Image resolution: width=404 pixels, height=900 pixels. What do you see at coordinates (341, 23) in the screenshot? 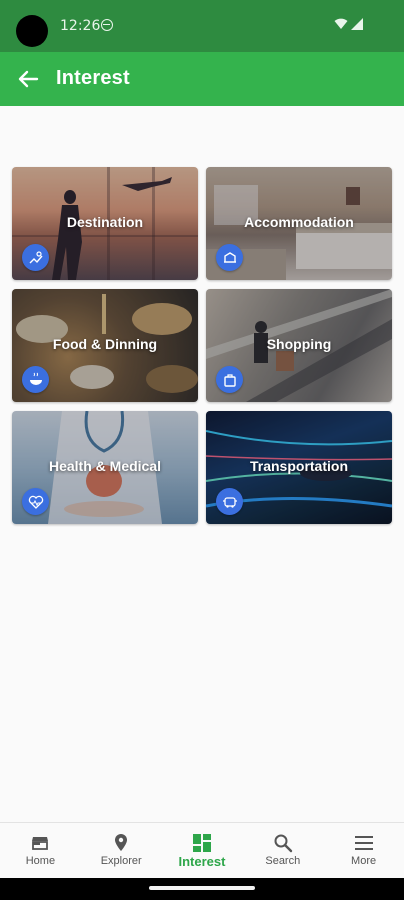
I see `wifi-icon` at bounding box center [341, 23].